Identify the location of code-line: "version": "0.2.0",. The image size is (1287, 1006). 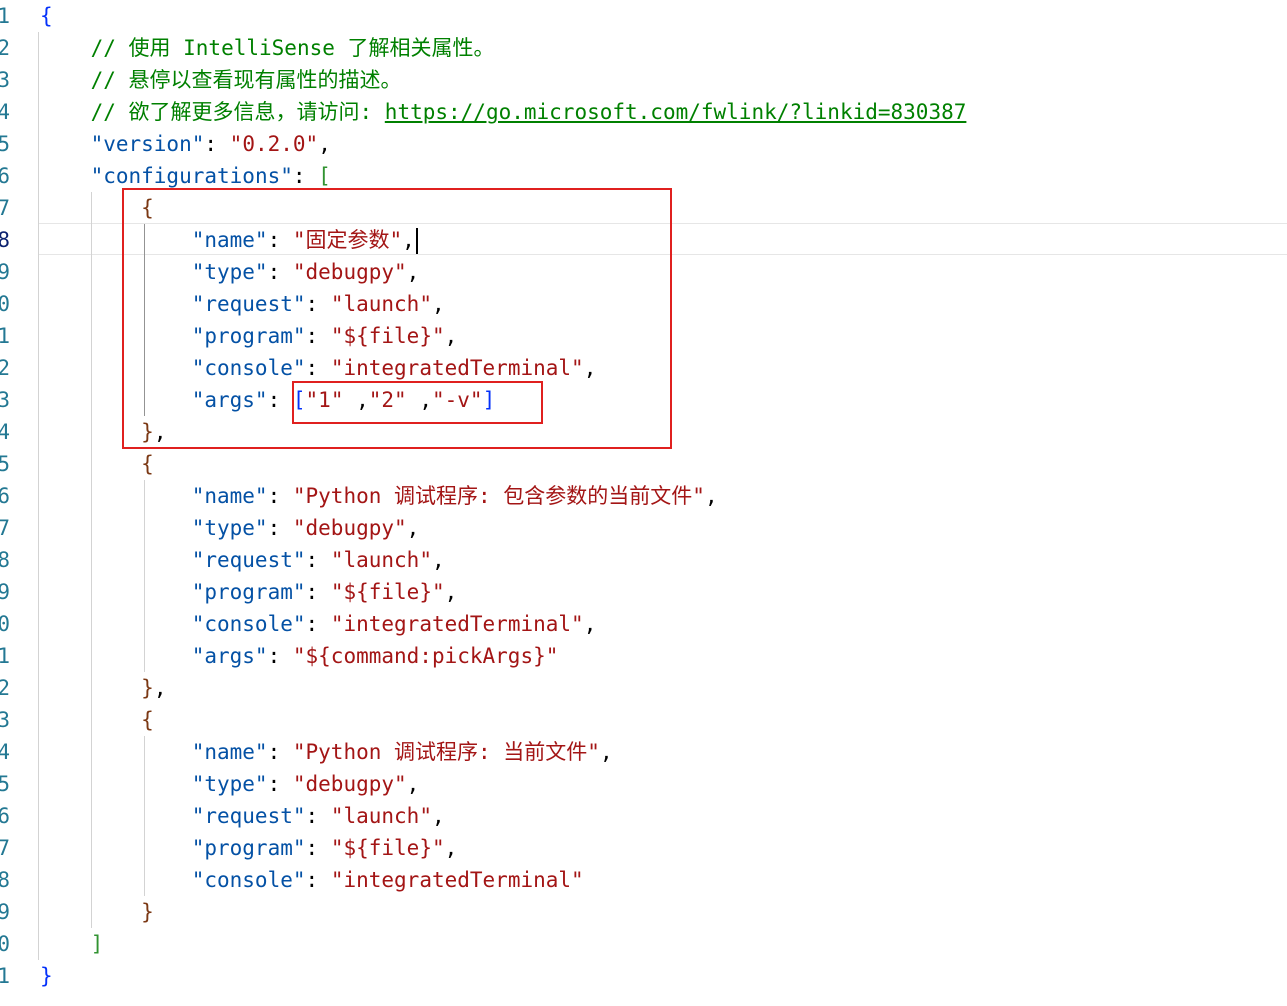
(210, 144).